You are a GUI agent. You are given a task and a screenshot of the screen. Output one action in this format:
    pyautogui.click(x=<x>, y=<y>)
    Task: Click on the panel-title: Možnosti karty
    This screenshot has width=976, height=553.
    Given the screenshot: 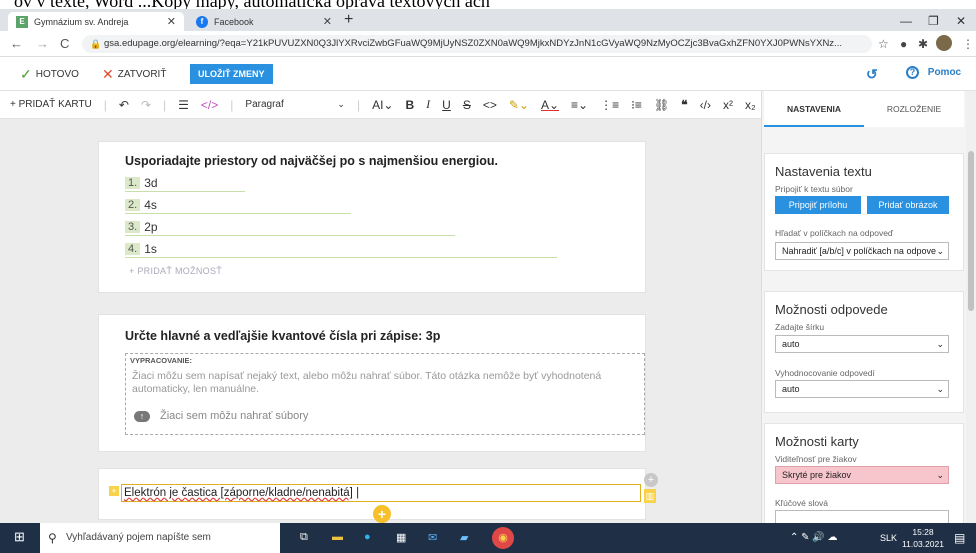 What is the action you would take?
    pyautogui.click(x=817, y=441)
    